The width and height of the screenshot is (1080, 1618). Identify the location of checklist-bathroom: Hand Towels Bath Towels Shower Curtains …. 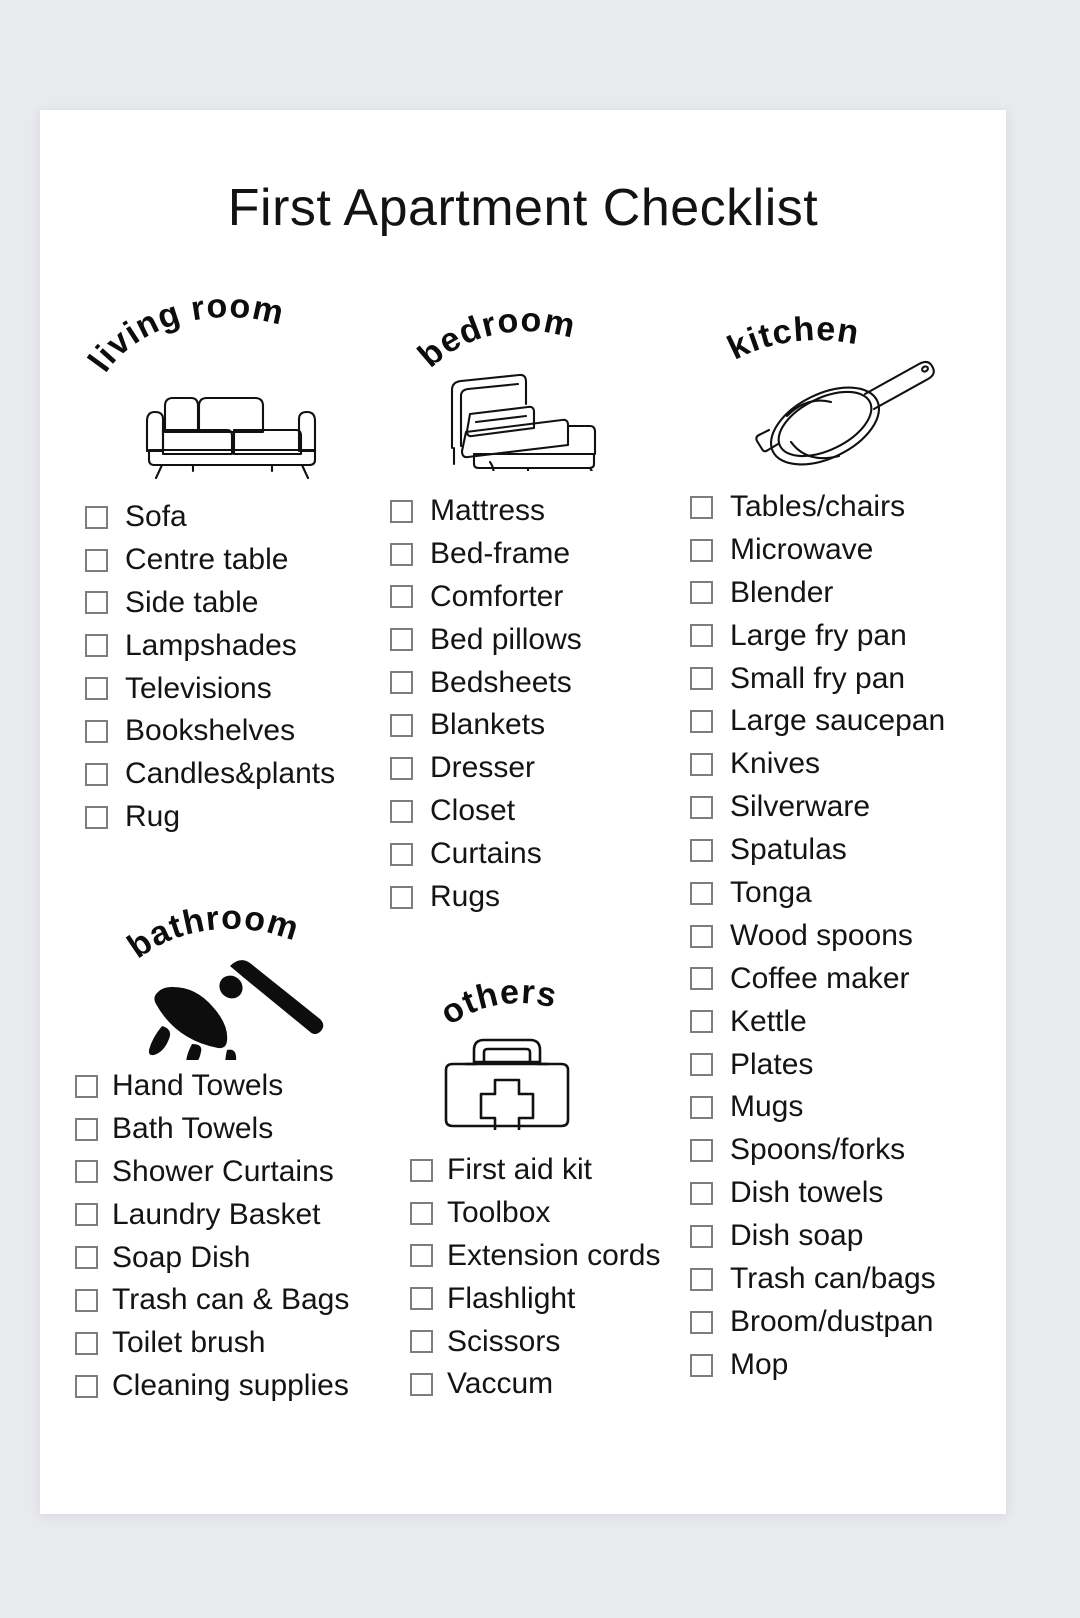
(245, 1236).